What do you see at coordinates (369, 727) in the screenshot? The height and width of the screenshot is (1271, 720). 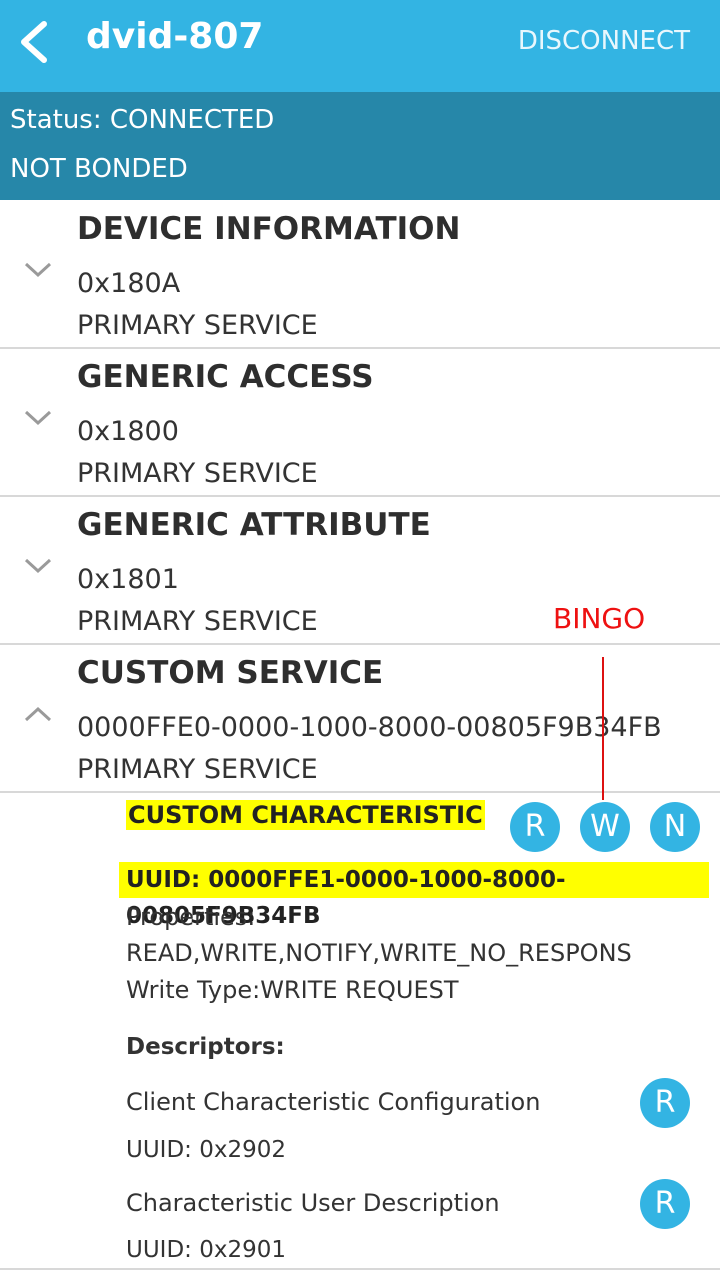 I see `service-uuid: 0000FFE0-0000-1000-8000-00805F9B34FB` at bounding box center [369, 727].